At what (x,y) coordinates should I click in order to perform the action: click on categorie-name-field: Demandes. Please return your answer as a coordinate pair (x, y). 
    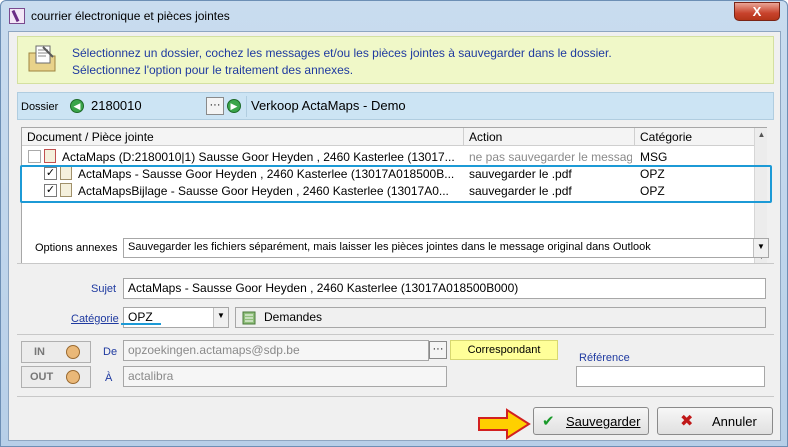
    Looking at the image, I should click on (500, 317).